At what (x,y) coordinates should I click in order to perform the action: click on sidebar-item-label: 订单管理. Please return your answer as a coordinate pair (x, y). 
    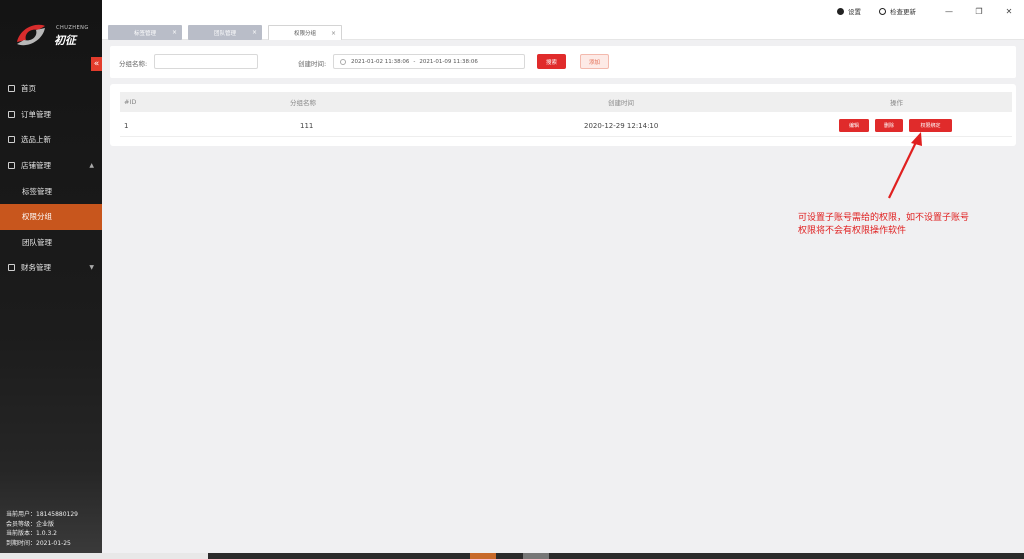
    Looking at the image, I should click on (36, 114).